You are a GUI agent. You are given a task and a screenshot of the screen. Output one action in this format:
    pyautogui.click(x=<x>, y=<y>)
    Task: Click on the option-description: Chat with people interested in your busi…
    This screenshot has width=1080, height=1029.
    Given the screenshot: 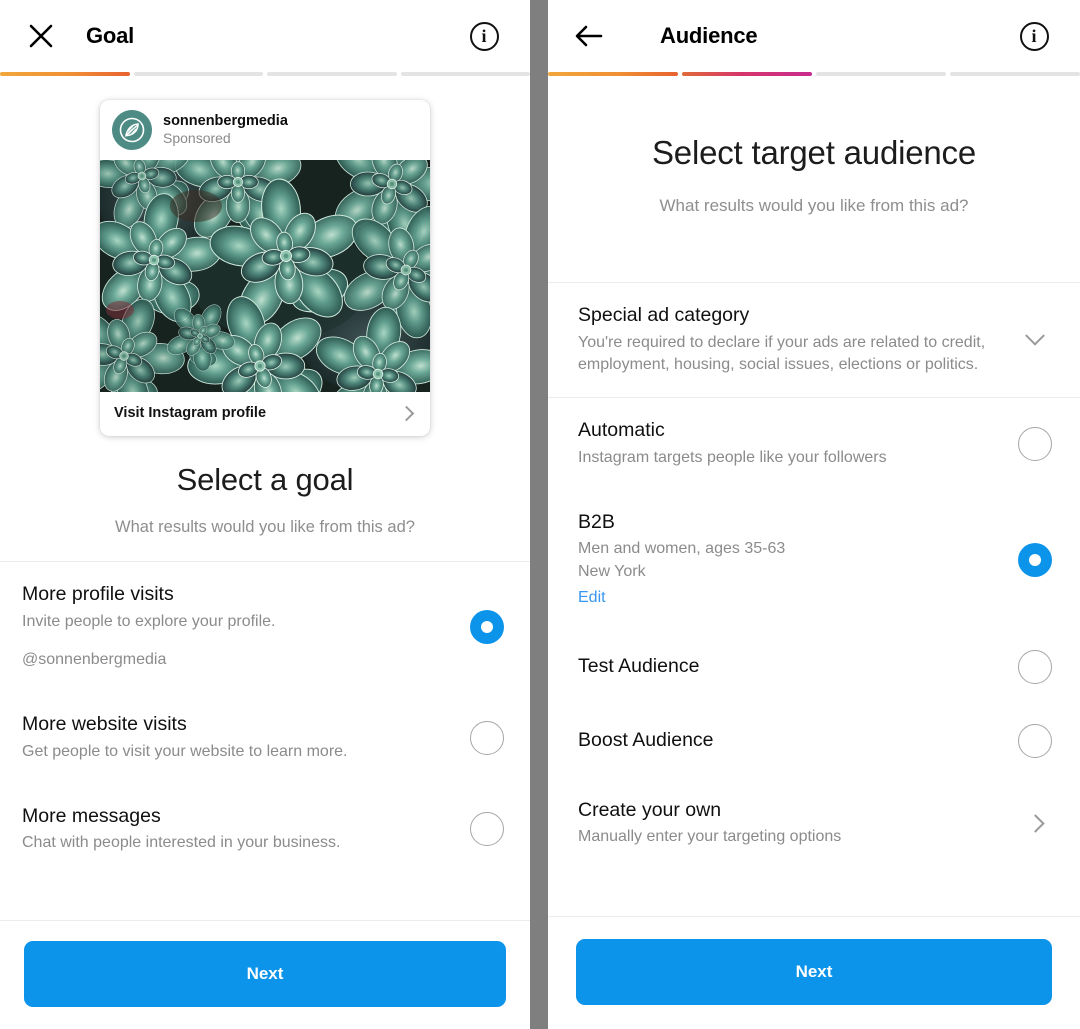 What is the action you would take?
    pyautogui.click(x=181, y=843)
    